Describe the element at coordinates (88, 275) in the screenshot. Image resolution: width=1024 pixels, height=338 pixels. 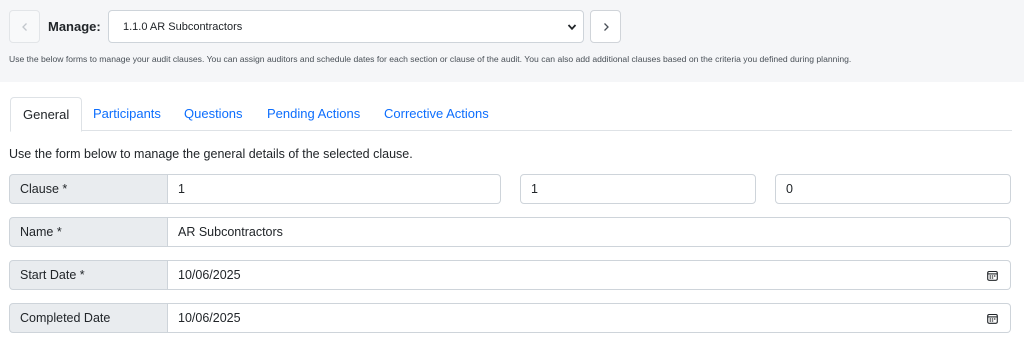
I see `start-date-label: Start Date *` at that location.